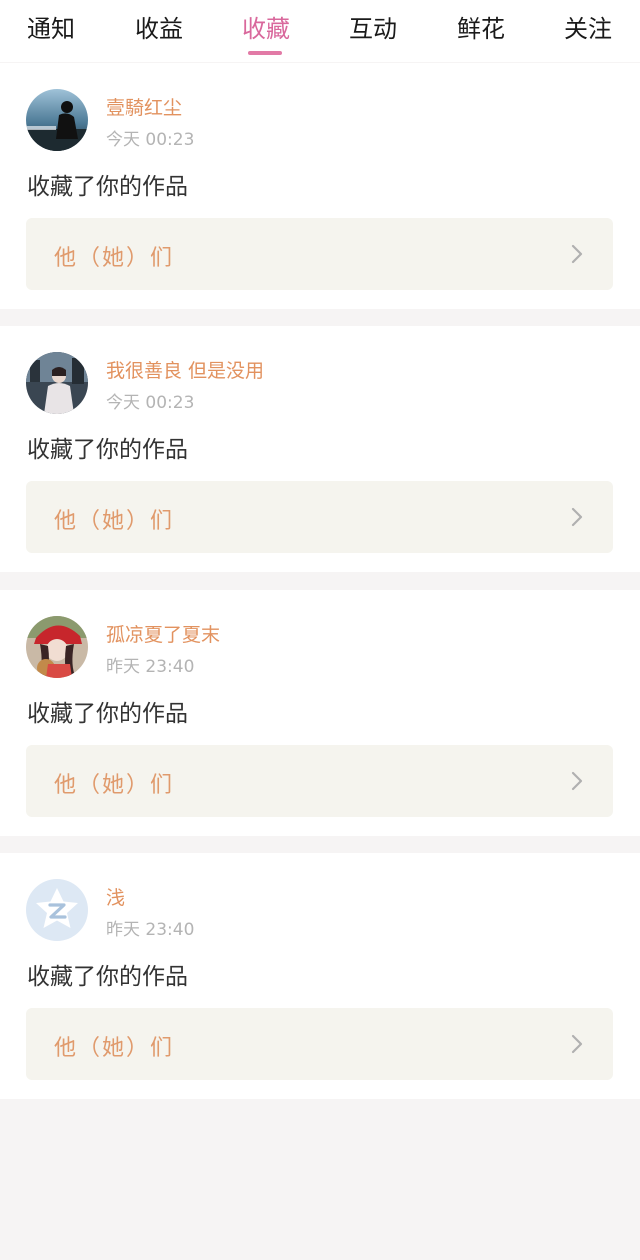 This screenshot has height=1260, width=640. What do you see at coordinates (144, 106) in the screenshot?
I see `username: 壹騎红尘` at bounding box center [144, 106].